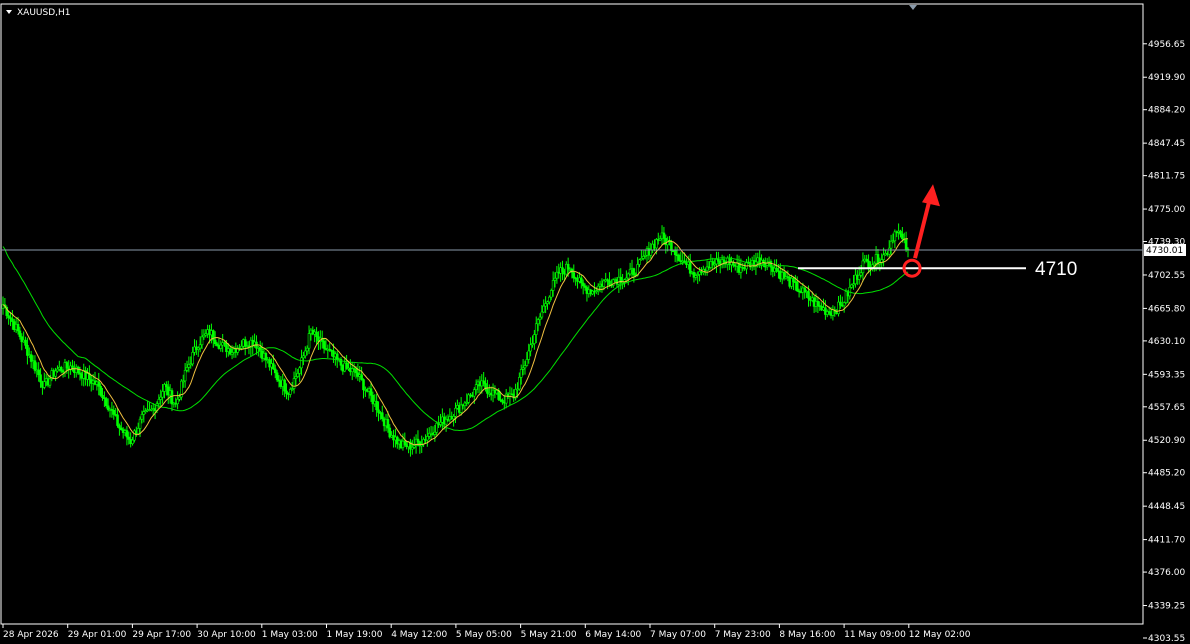 This screenshot has height=644, width=1190. Describe the element at coordinates (1166, 45) in the screenshot. I see `price-tick-label: 4956.65` at that location.